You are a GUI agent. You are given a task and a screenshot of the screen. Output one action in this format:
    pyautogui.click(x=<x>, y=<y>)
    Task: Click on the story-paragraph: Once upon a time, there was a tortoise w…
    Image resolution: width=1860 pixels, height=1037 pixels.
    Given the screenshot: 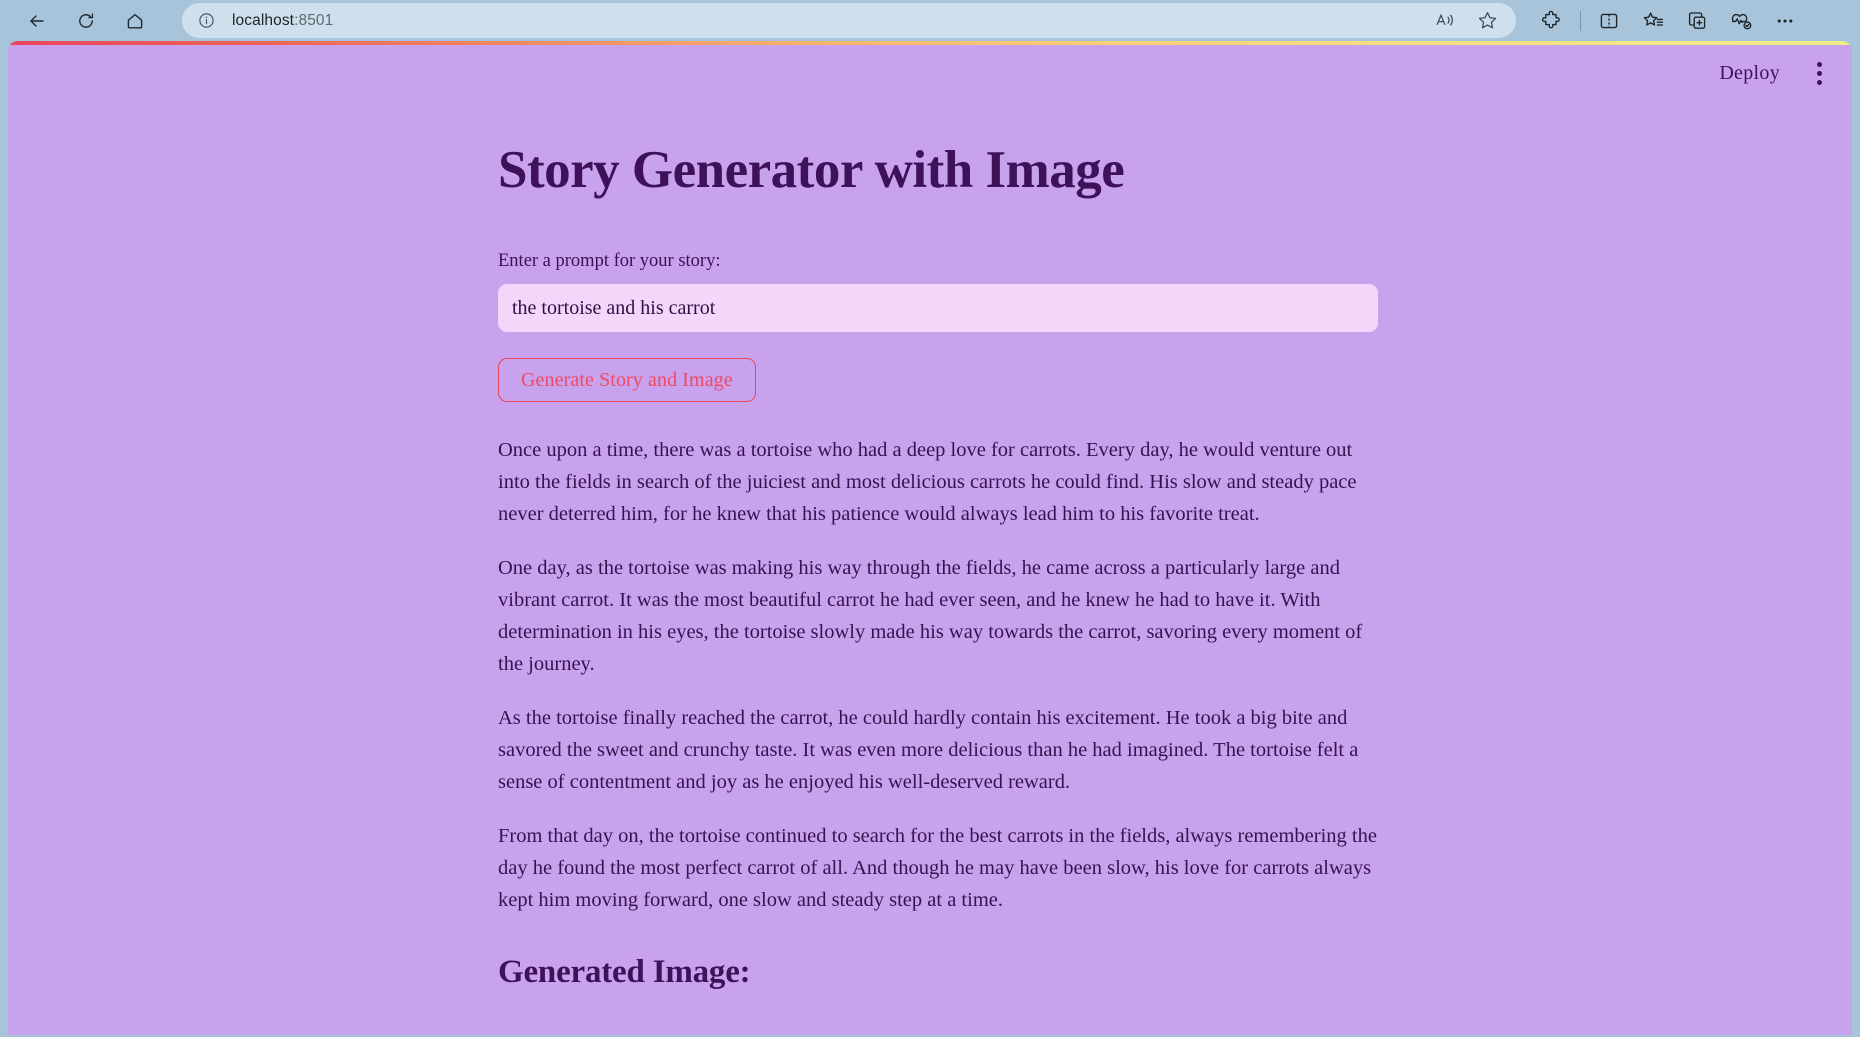 What is the action you would take?
    pyautogui.click(x=927, y=482)
    